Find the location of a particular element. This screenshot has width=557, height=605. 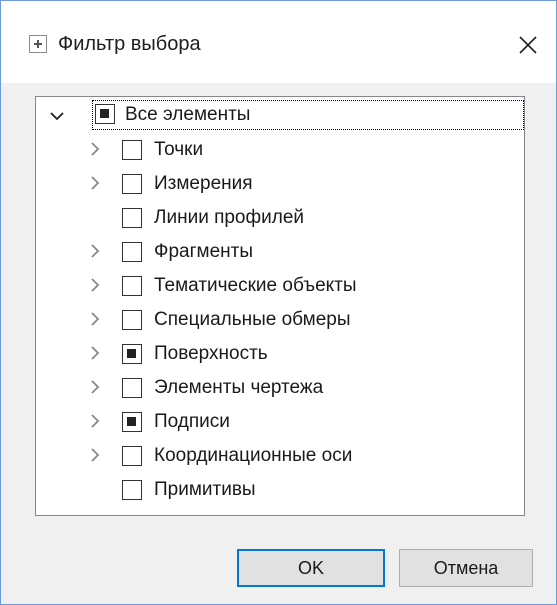

tree-item: Специальные обмеры is located at coordinates (280, 320).